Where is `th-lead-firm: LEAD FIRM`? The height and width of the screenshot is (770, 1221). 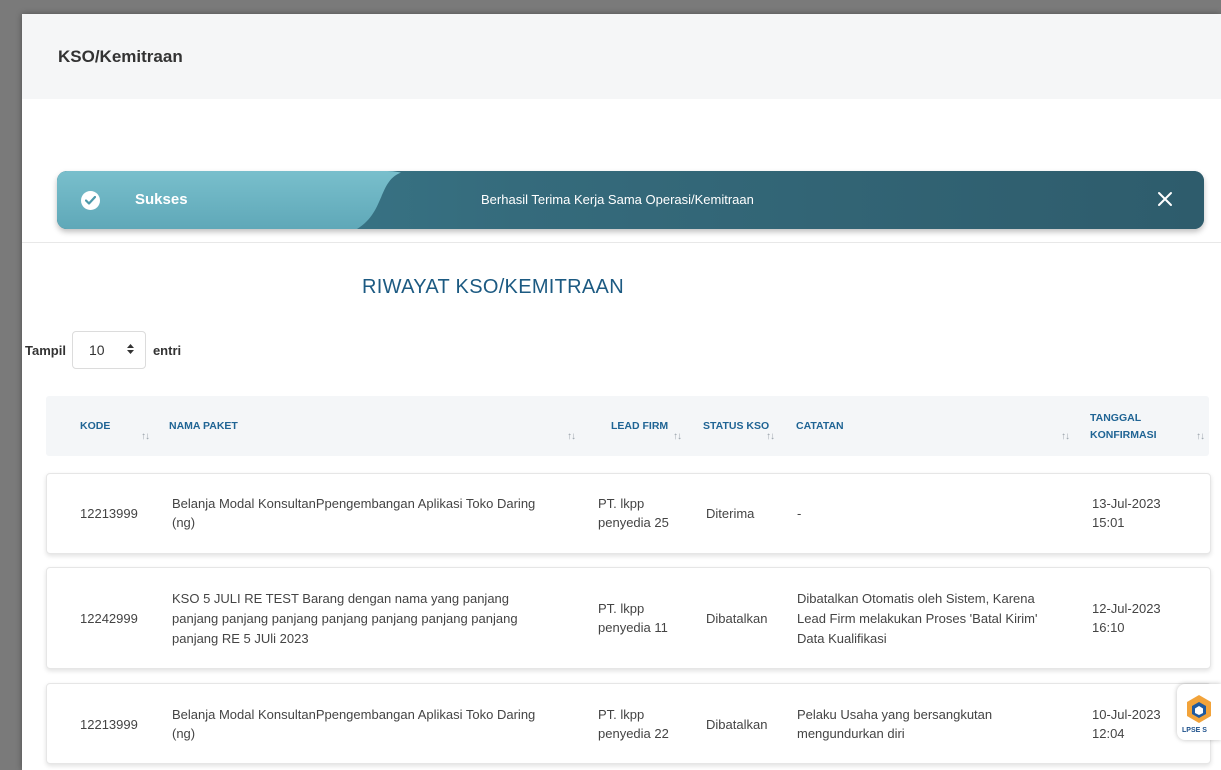 th-lead-firm: LEAD FIRM is located at coordinates (639, 426).